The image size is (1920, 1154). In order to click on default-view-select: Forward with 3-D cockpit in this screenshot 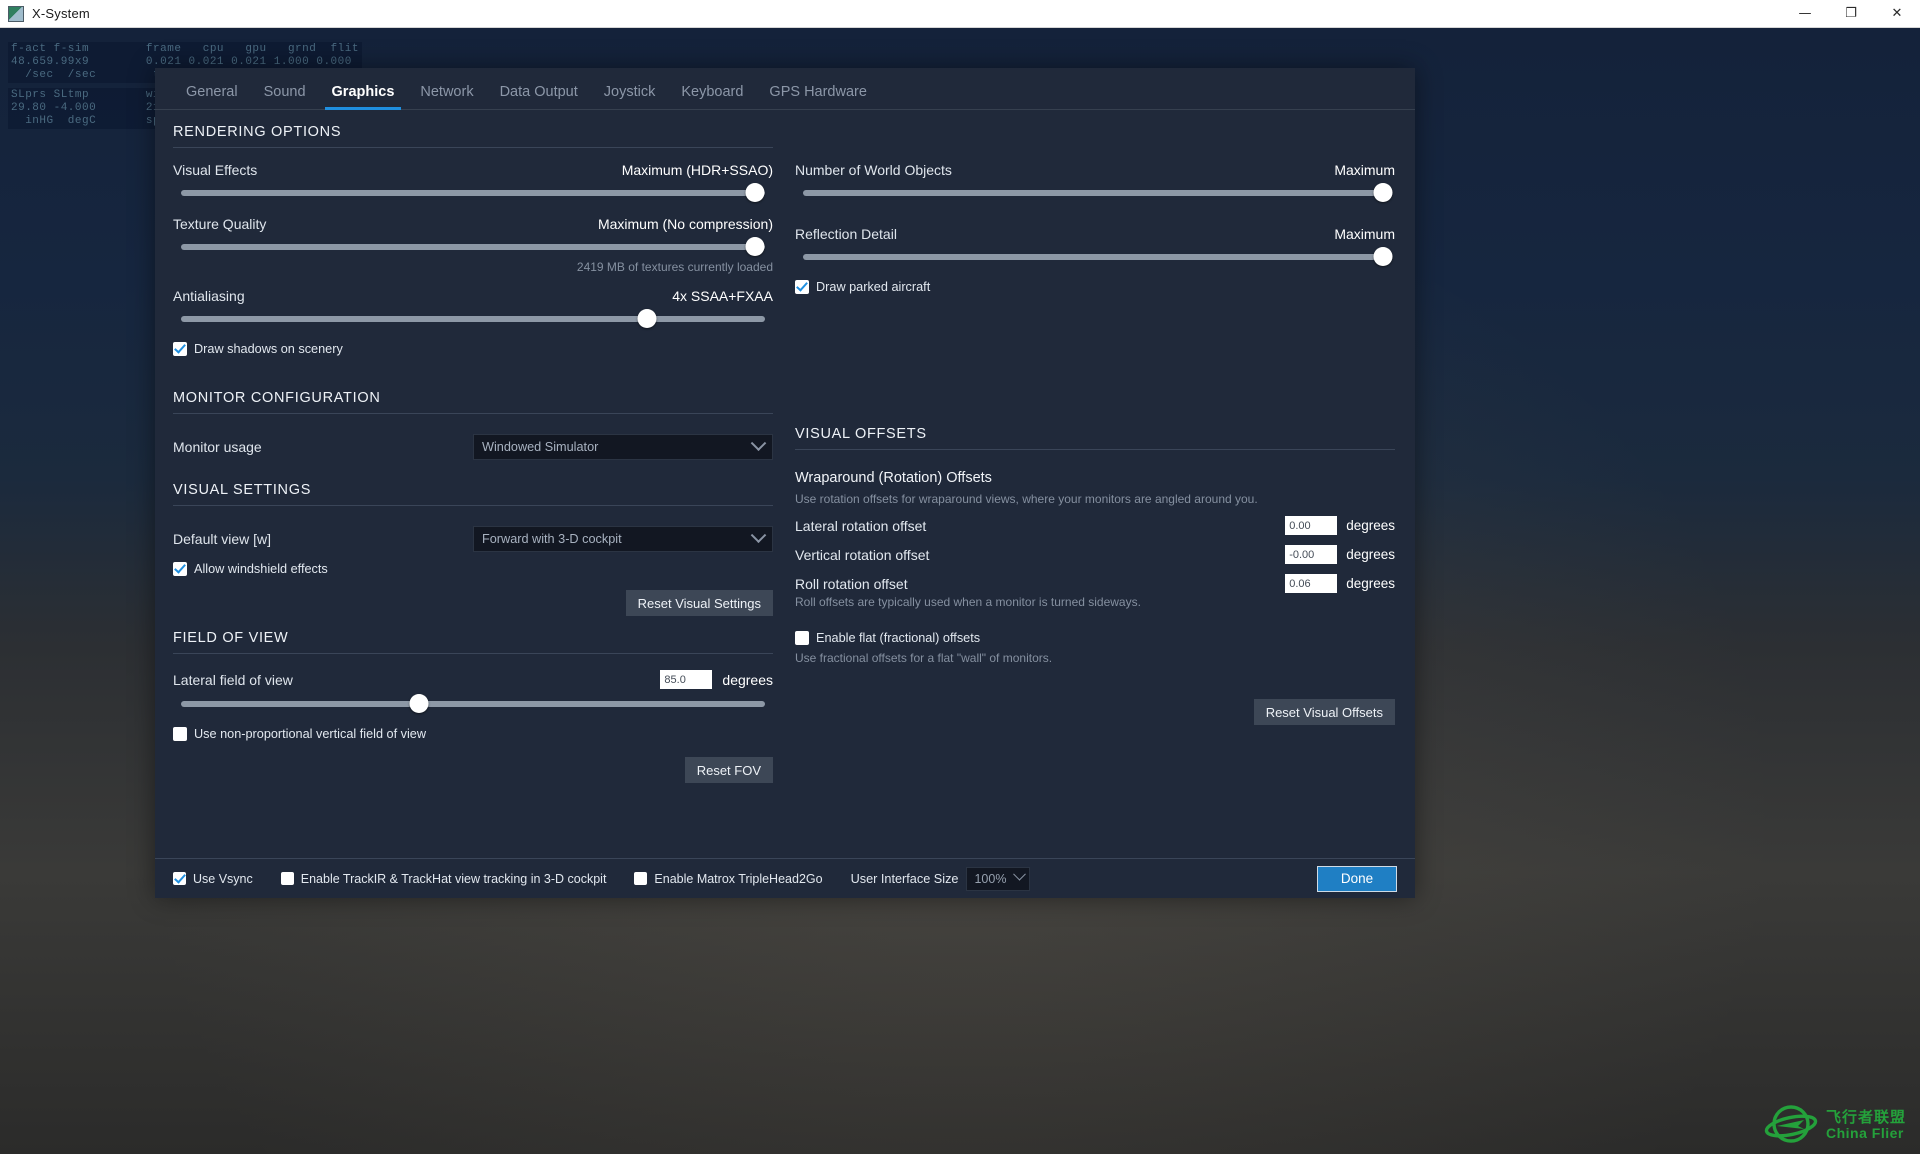, I will do `click(623, 539)`.